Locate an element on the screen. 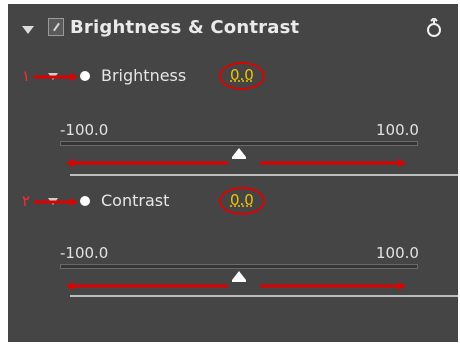 Image resolution: width=460 pixels, height=345 pixels. annotation-number: ۱ is located at coordinates (26, 76).